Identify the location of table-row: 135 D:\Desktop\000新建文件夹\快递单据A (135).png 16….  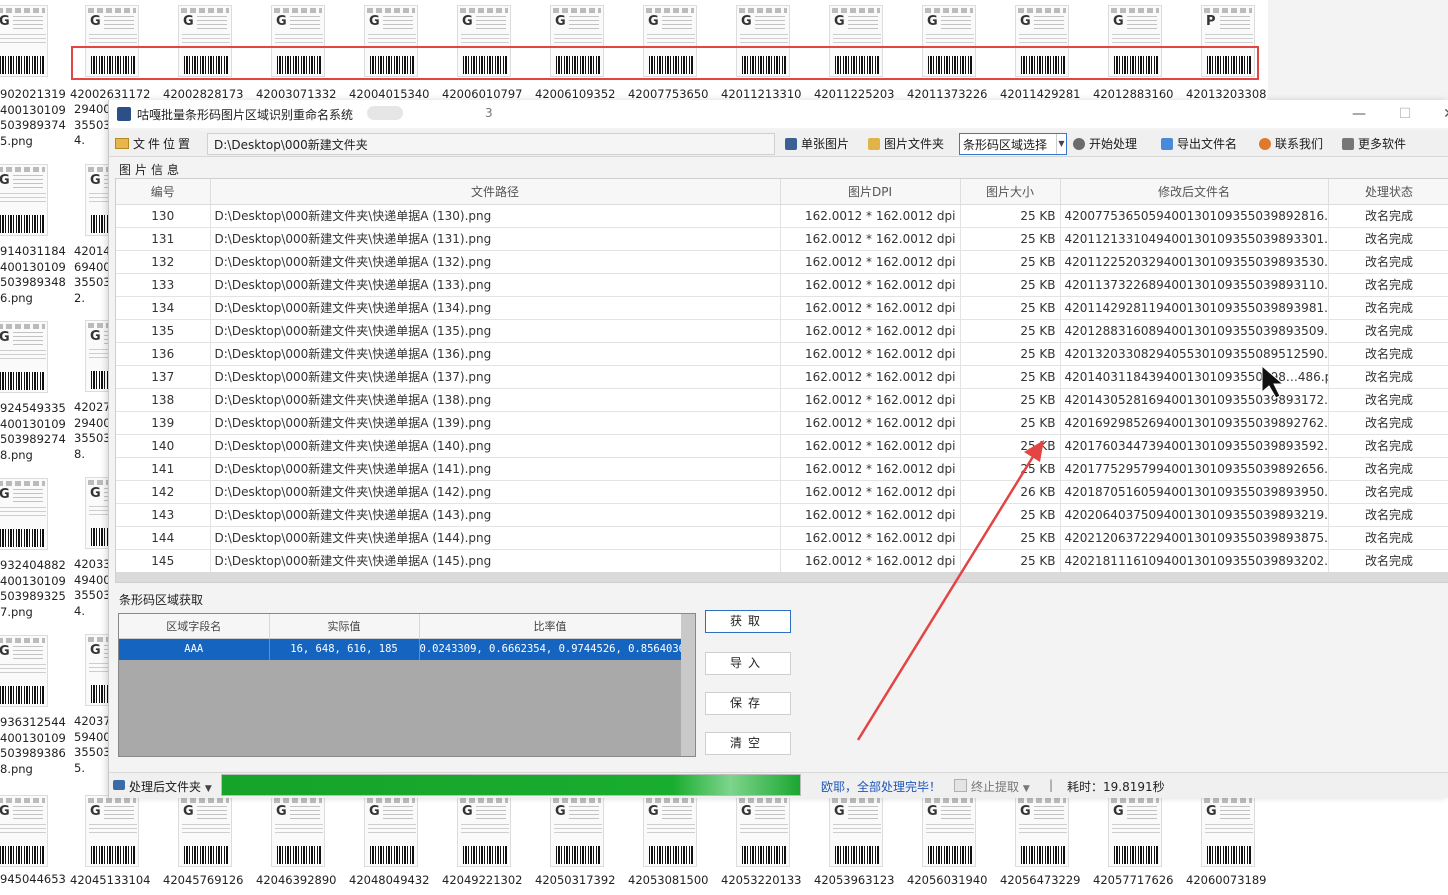
(782, 331).